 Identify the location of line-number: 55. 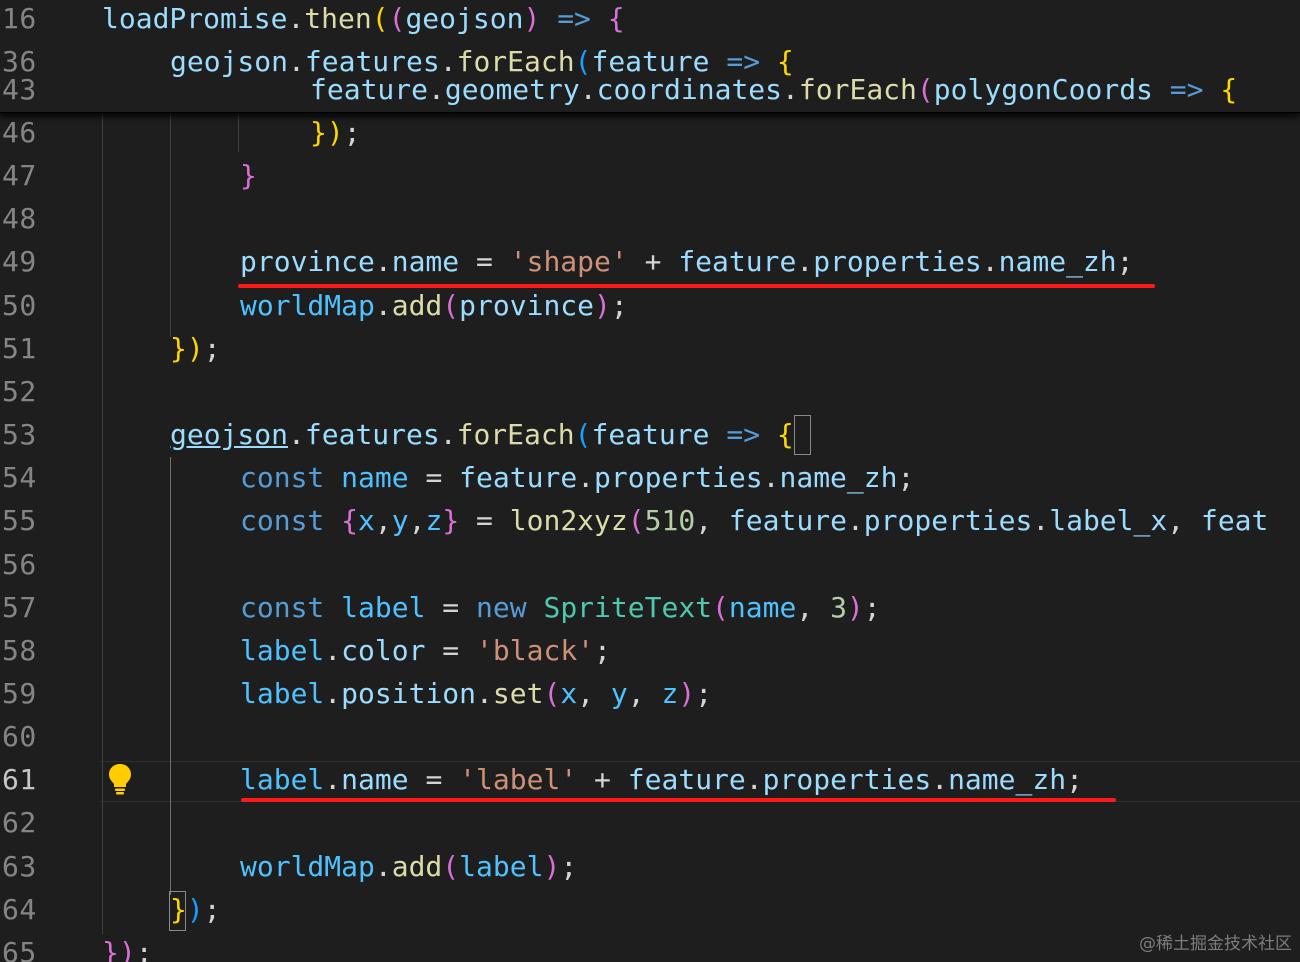
(19, 520).